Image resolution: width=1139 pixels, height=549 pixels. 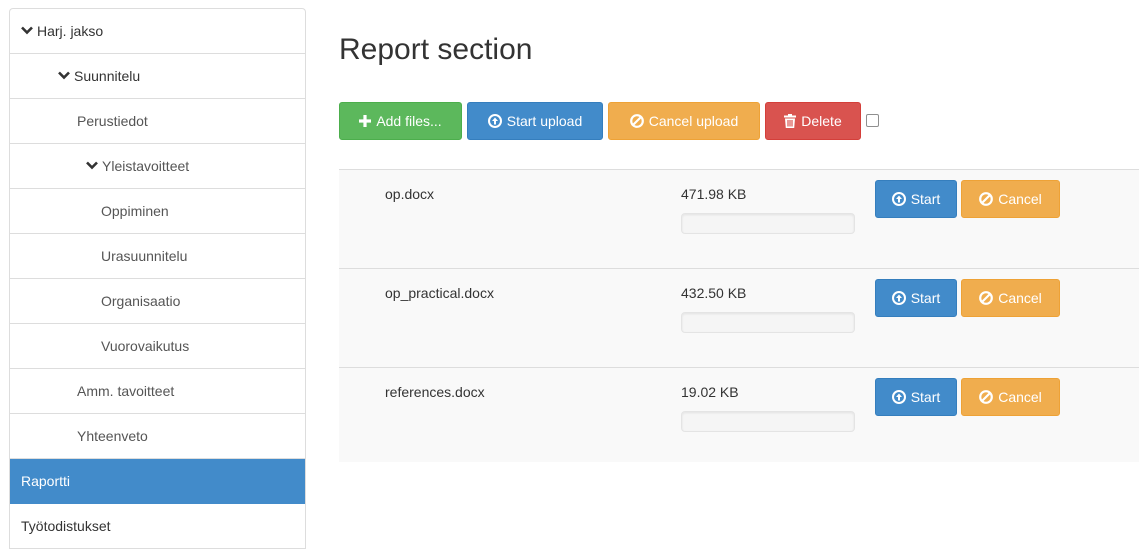 What do you see at coordinates (157, 76) in the screenshot?
I see `sidebar-item-suunnitelu: Suunnitelu` at bounding box center [157, 76].